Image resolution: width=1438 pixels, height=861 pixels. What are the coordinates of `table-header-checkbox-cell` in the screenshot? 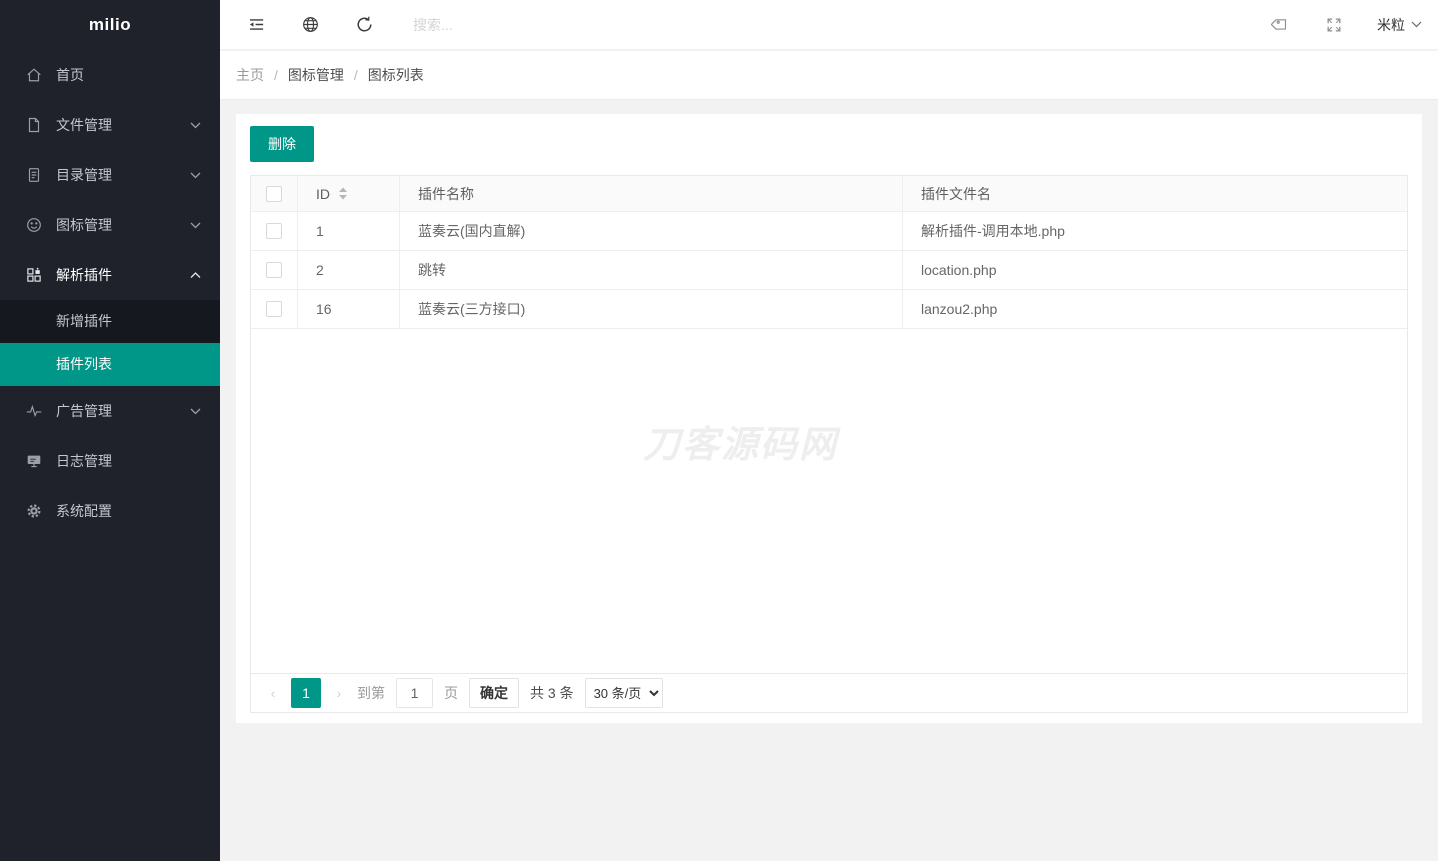 It's located at (274, 194).